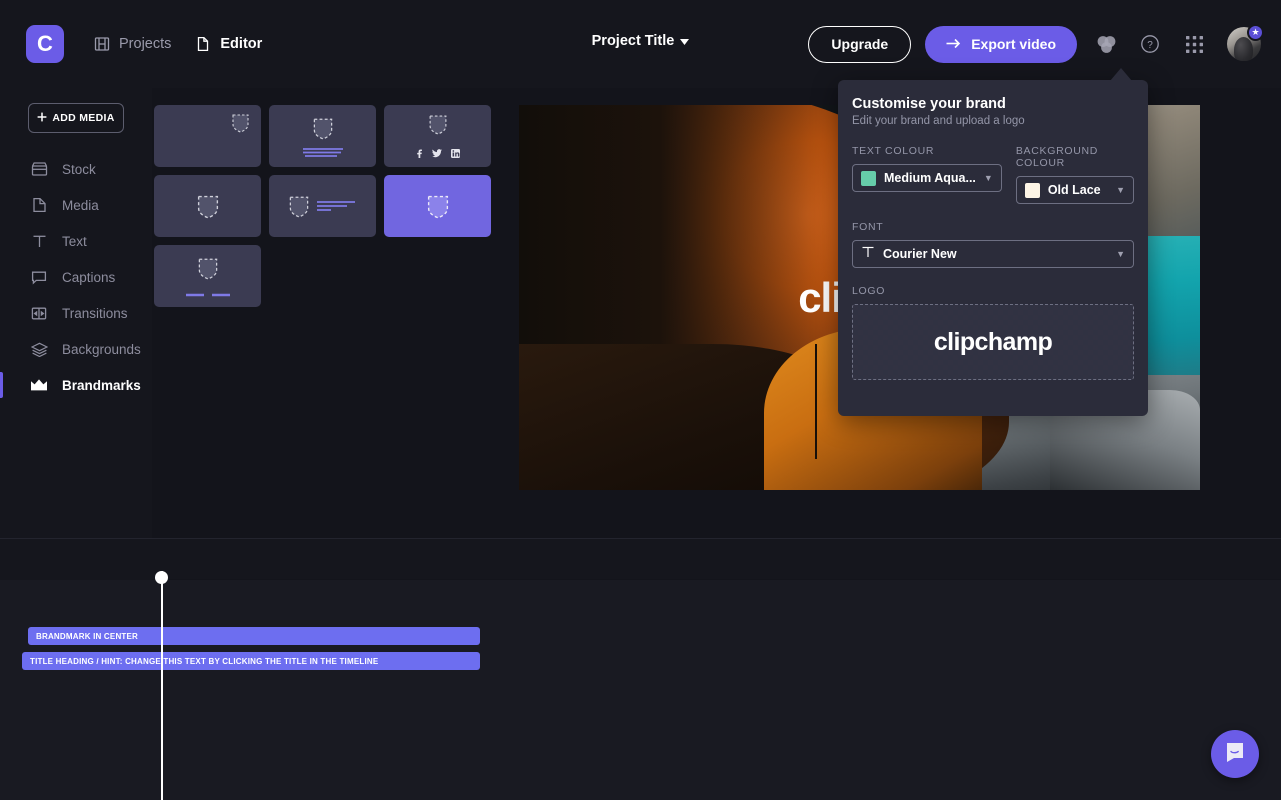  Describe the element at coordinates (685, 41) in the screenshot. I see `chevron-down-icon` at that location.